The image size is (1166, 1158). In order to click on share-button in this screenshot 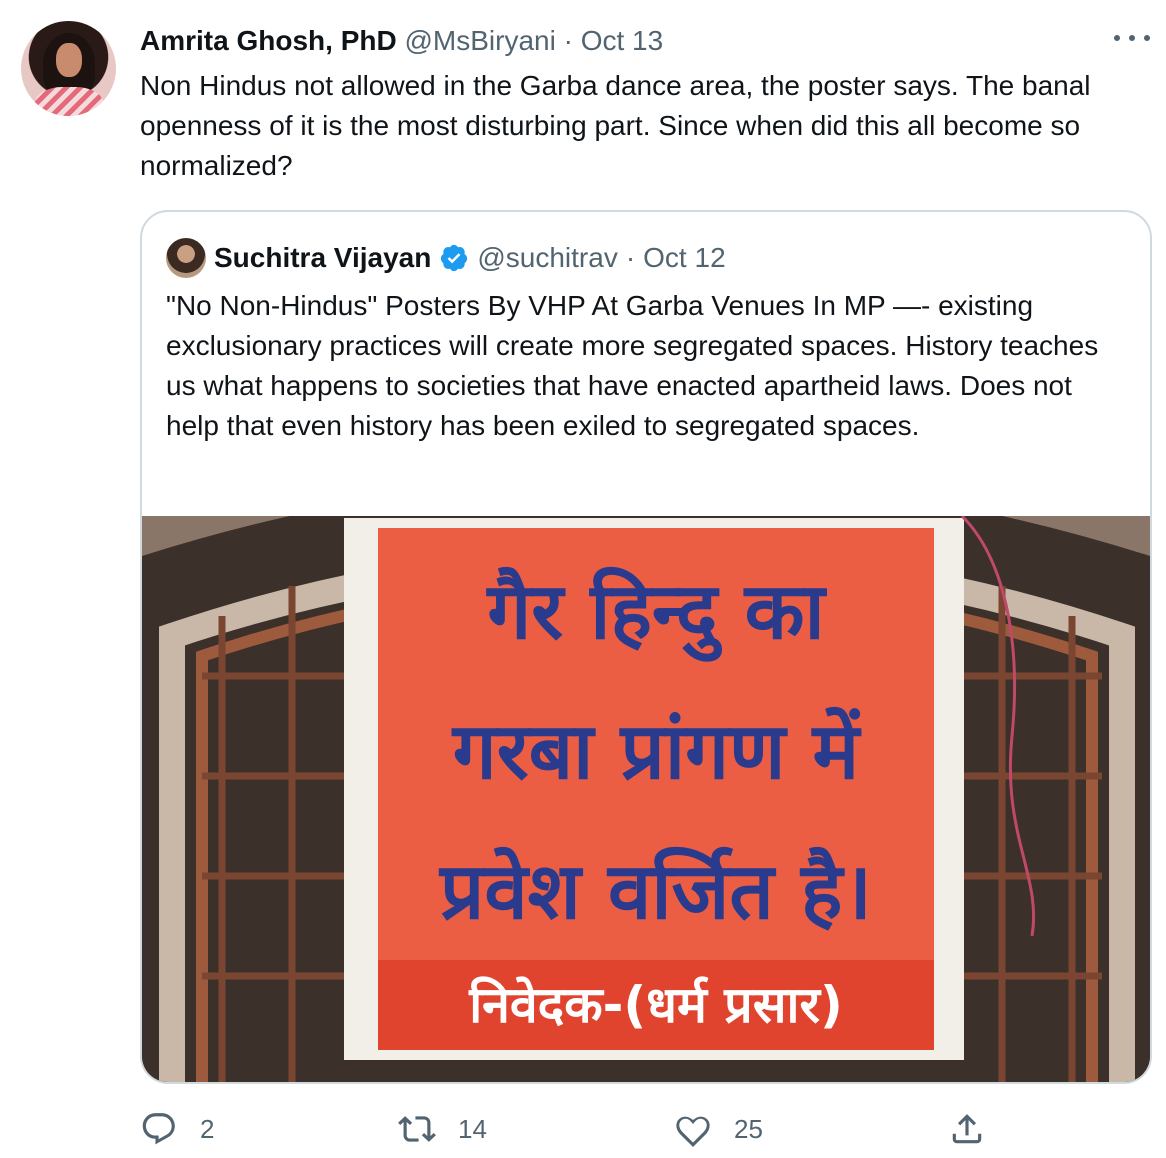, I will do `click(978, 1129)`.